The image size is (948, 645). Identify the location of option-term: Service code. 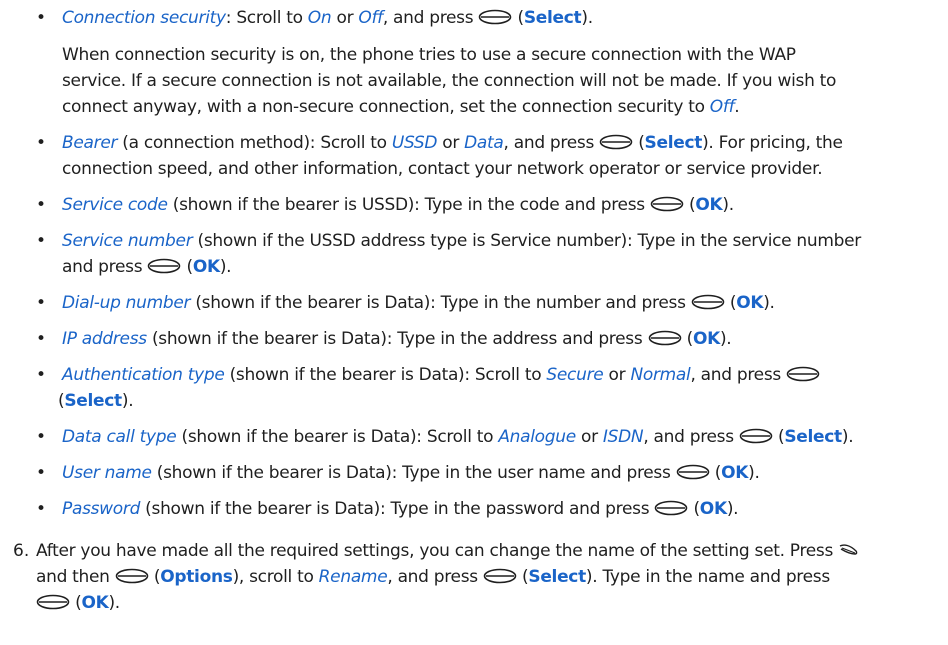
(115, 205).